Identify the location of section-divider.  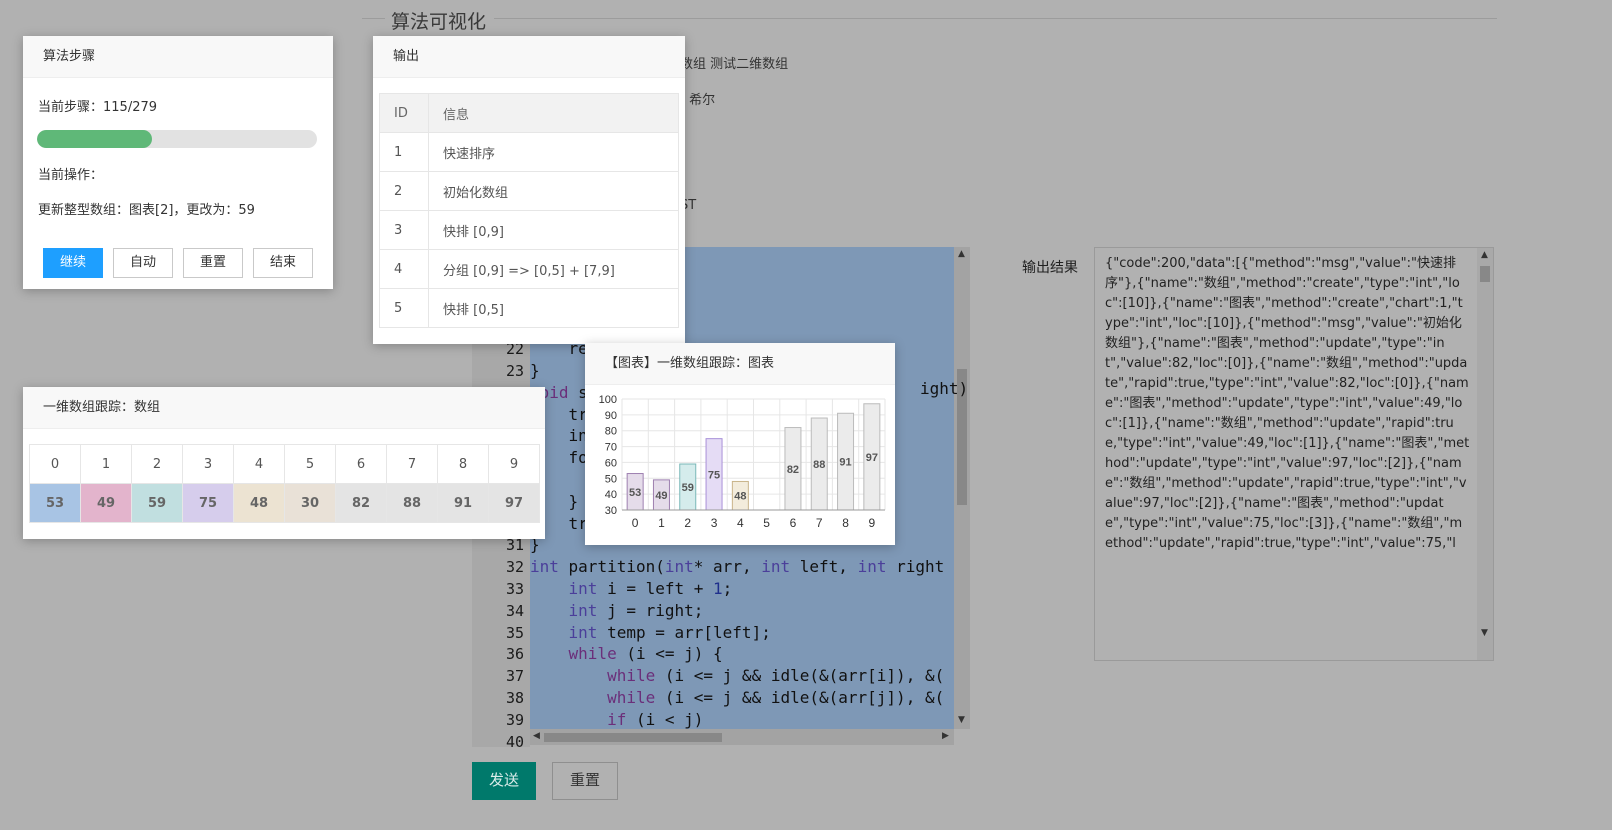
(929, 18).